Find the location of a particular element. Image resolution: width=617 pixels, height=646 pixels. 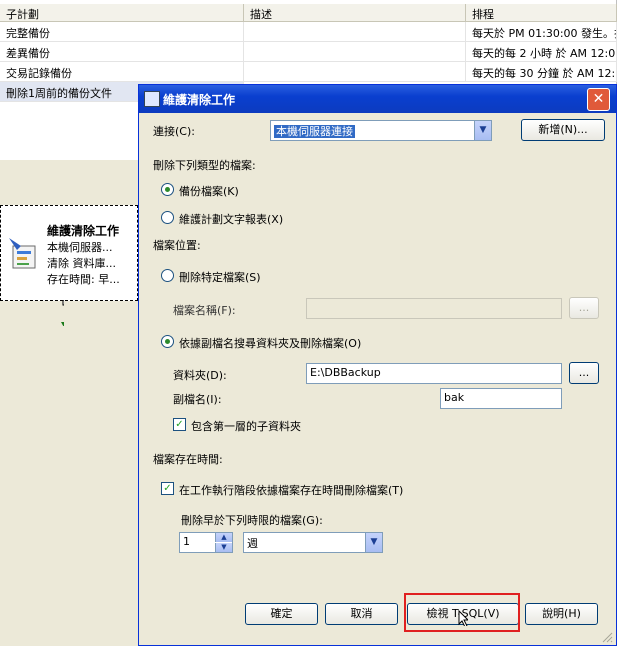

ok-button: 確定 is located at coordinates (281, 614).